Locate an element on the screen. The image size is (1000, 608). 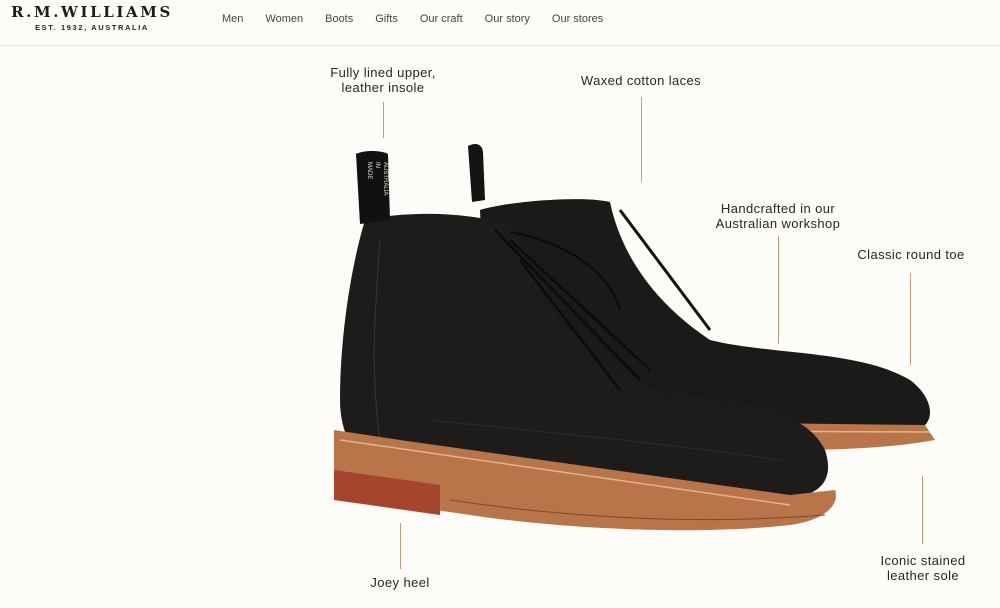
brand-logo: R.M.WILLIAMS EST. 1932, AUSTRALIA is located at coordinates (92, 18).